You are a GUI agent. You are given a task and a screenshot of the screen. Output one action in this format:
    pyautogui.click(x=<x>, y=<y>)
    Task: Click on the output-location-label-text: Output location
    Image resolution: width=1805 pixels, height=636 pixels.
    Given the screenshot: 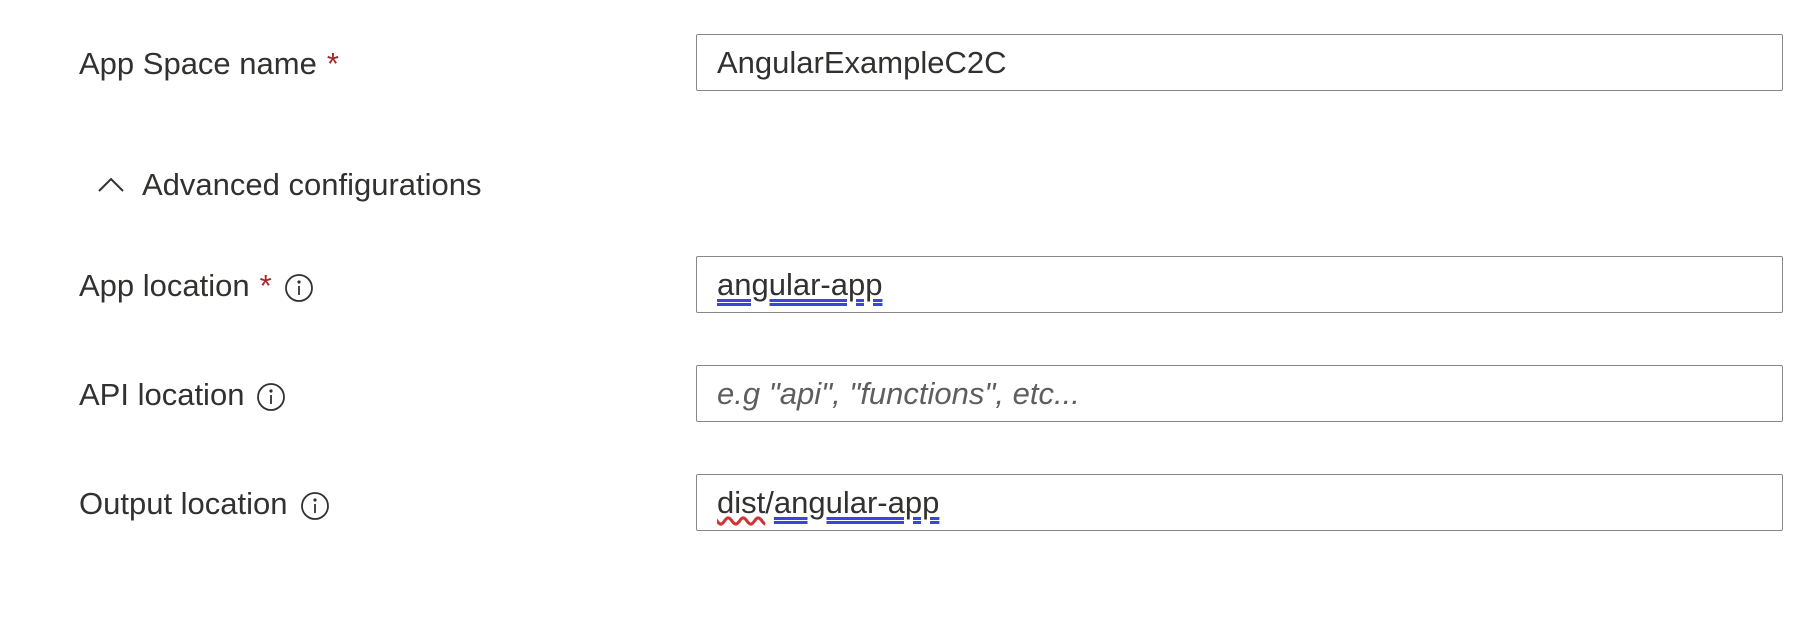 What is the action you would take?
    pyautogui.click(x=183, y=503)
    